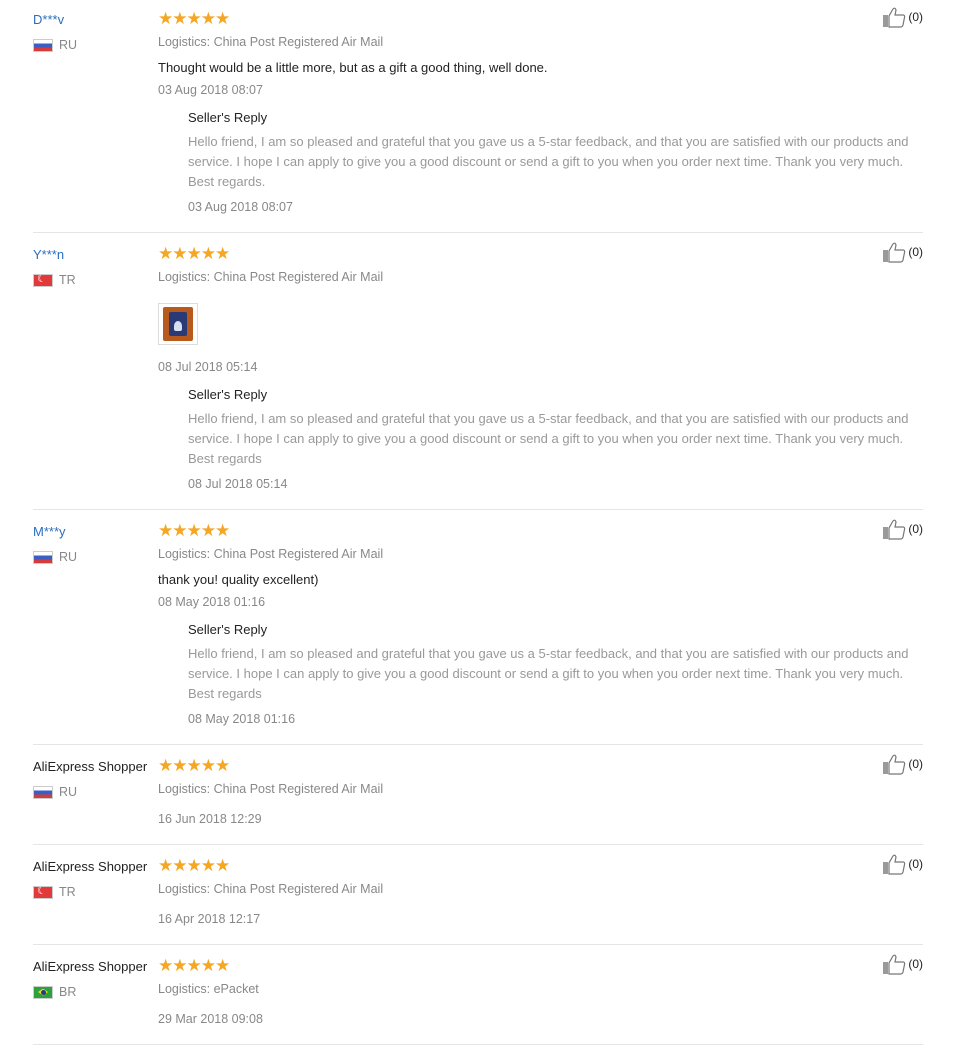 The height and width of the screenshot is (1045, 958). What do you see at coordinates (212, 602) in the screenshot?
I see `review-date: 08 May 2018 01:16` at bounding box center [212, 602].